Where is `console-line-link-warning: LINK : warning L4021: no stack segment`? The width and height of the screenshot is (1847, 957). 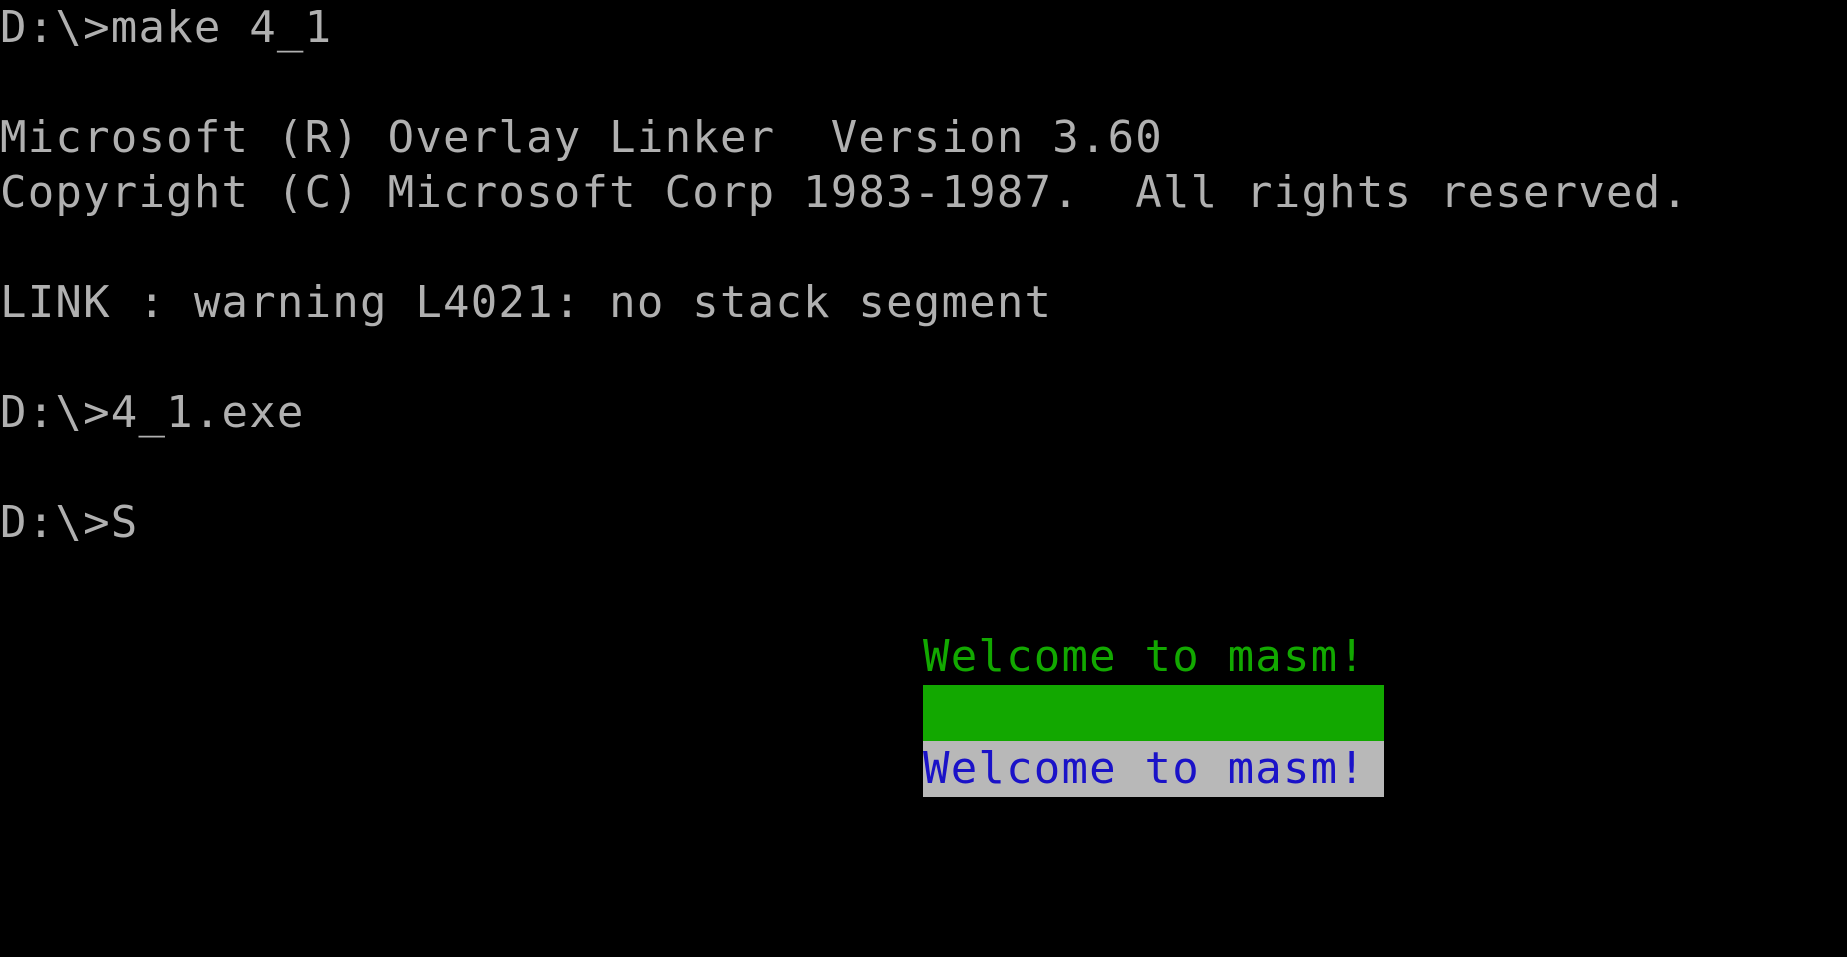 console-line-link-warning: LINK : warning L4021: no stack segment is located at coordinates (526, 302).